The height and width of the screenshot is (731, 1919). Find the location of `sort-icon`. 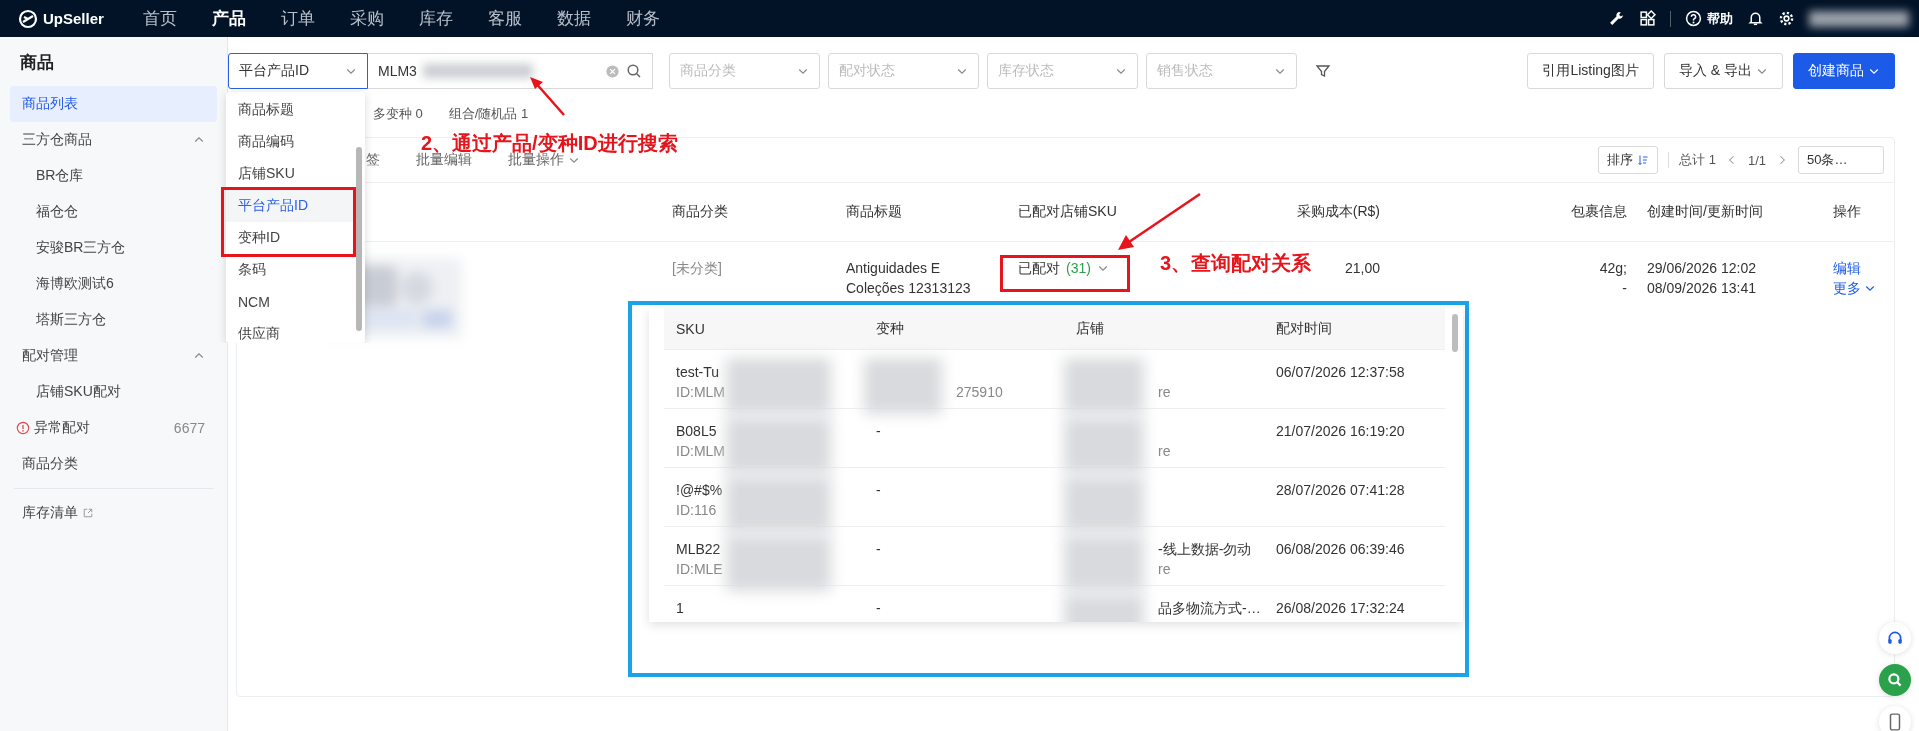

sort-icon is located at coordinates (1643, 160).